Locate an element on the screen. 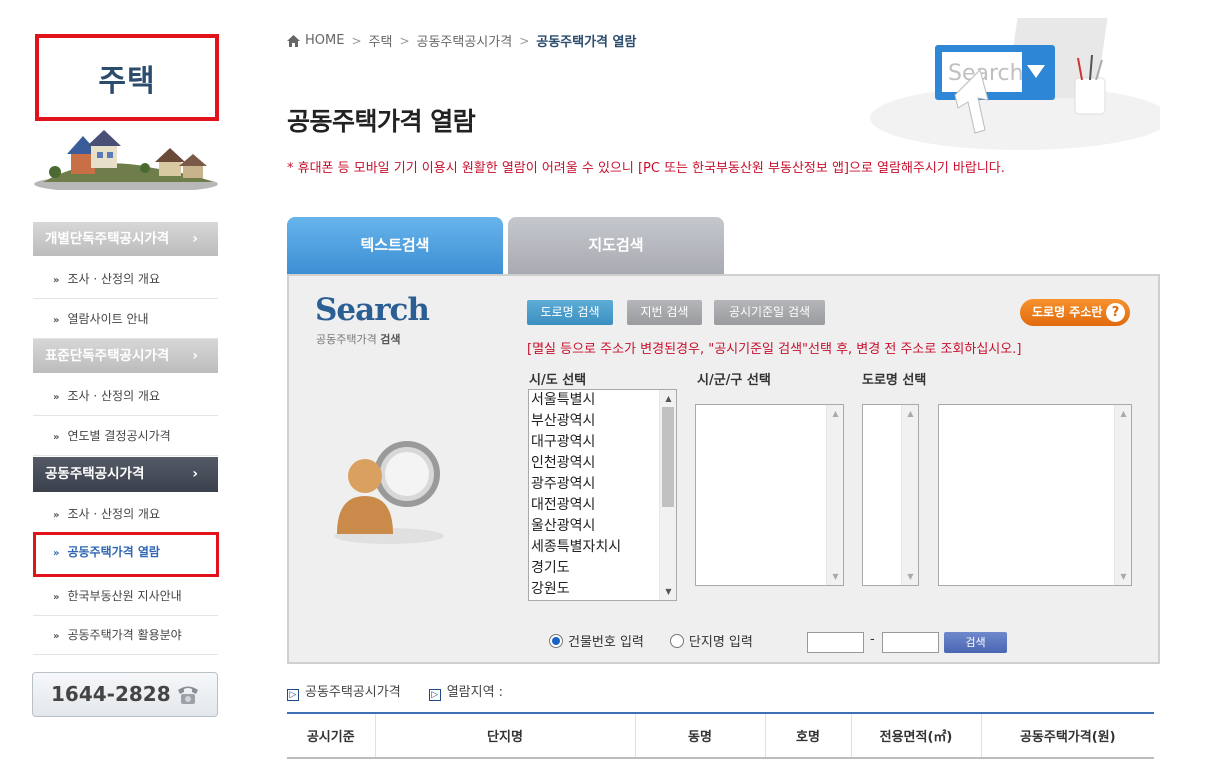  breadcrumb-home: HOME is located at coordinates (324, 40).